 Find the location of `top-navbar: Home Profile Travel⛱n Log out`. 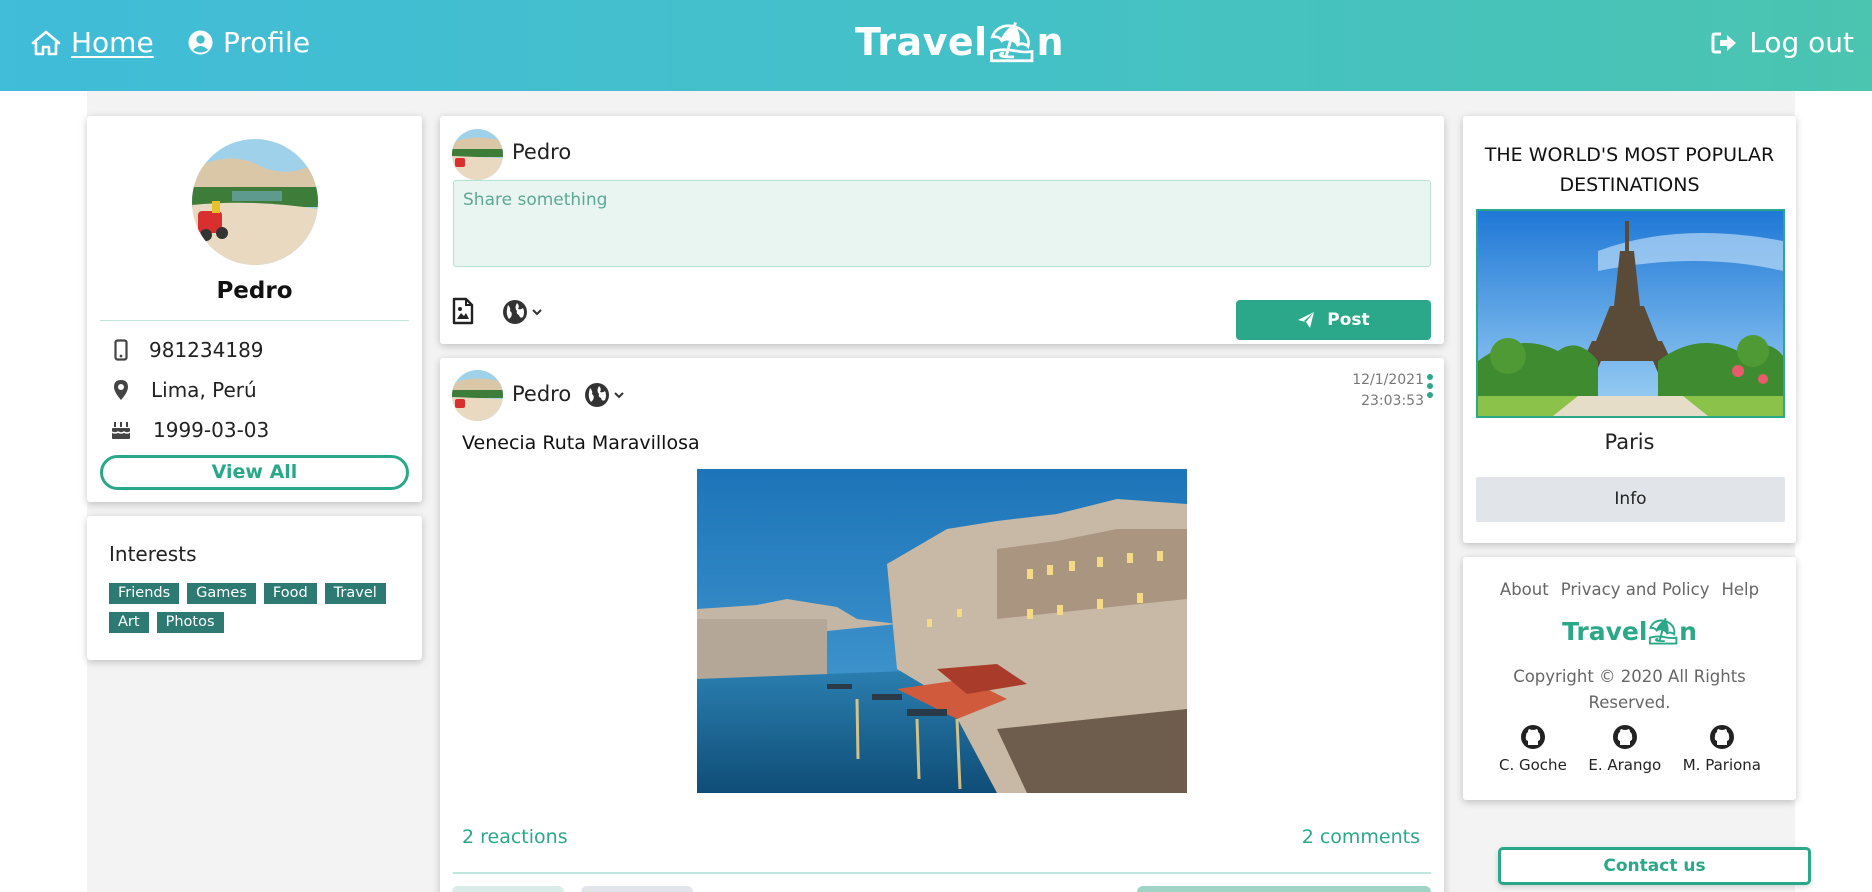

top-navbar: Home Profile Travel⛱n Log out is located at coordinates (936, 45).